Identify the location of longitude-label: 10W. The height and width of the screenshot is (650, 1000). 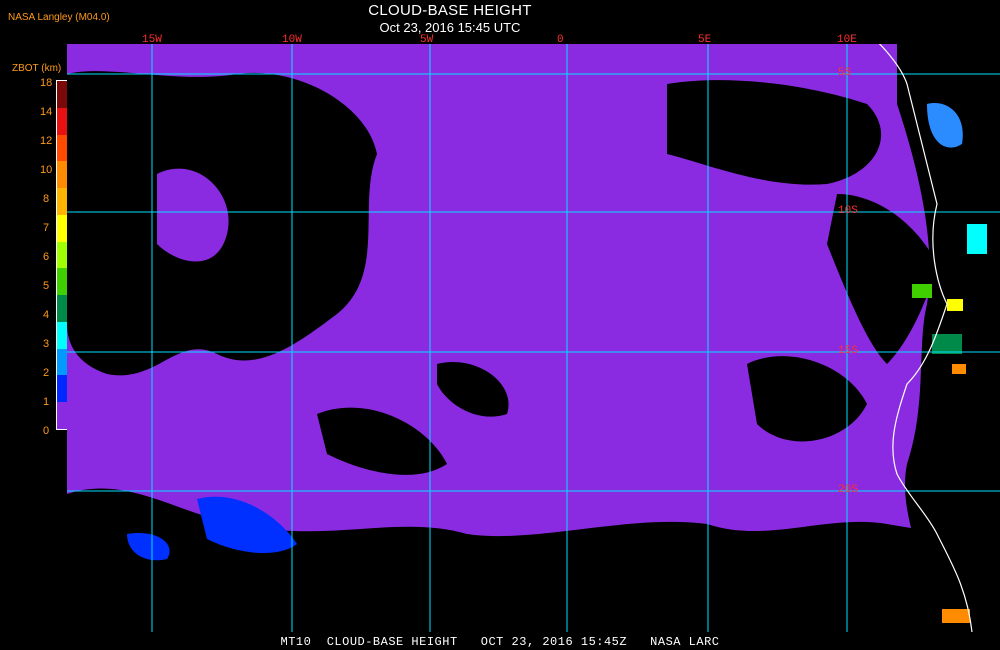
(292, 40).